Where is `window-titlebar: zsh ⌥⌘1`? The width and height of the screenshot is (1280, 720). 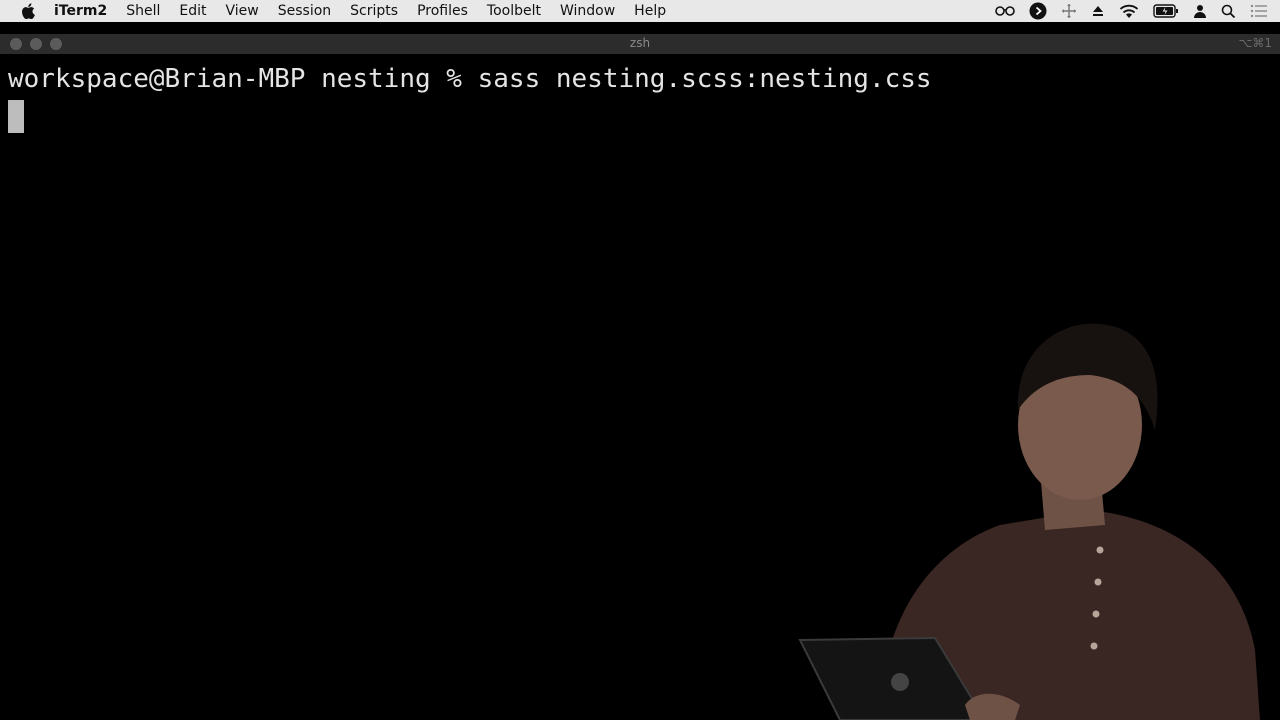 window-titlebar: zsh ⌥⌘1 is located at coordinates (640, 44).